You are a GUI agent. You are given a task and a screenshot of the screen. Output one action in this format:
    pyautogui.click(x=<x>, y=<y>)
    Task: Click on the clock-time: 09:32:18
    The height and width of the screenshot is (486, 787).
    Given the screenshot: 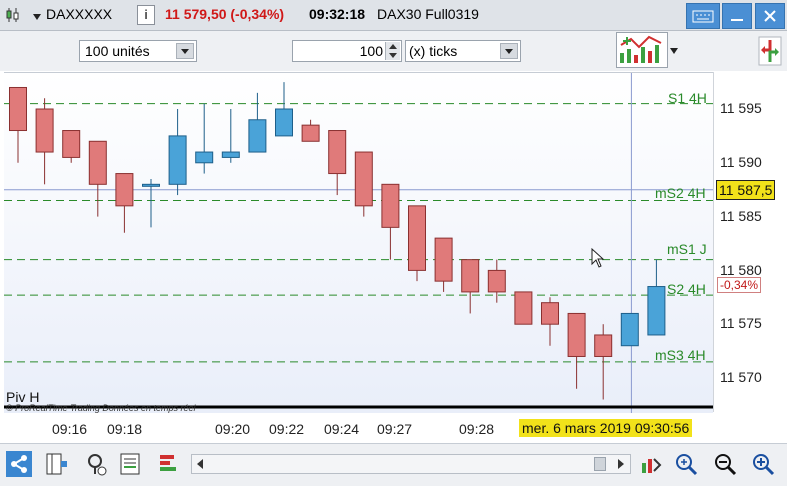 What is the action you would take?
    pyautogui.click(x=337, y=14)
    